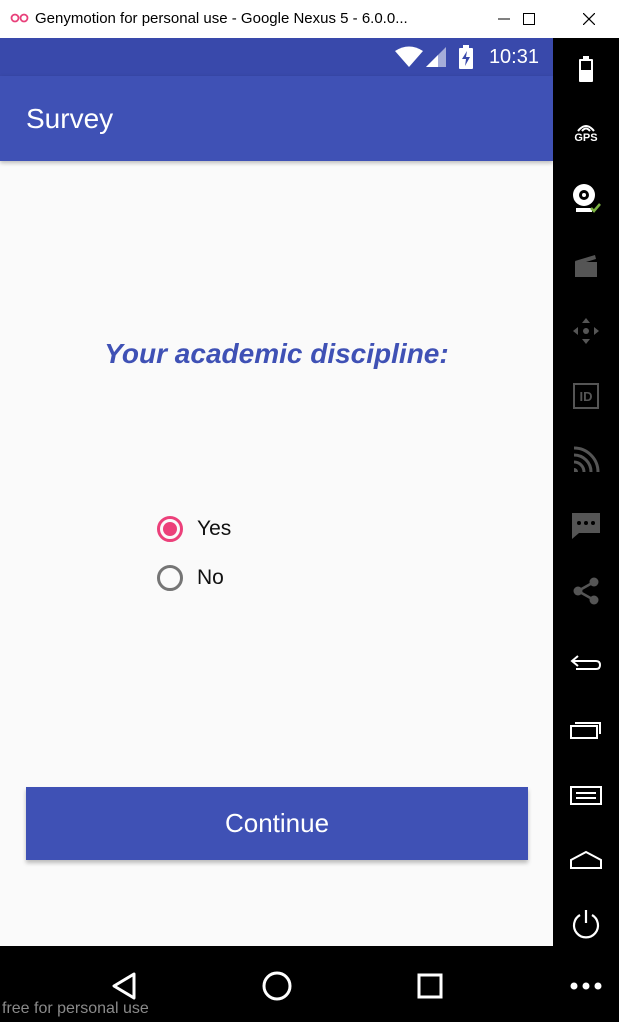  What do you see at coordinates (466, 57) in the screenshot?
I see `battery-charging-icon` at bounding box center [466, 57].